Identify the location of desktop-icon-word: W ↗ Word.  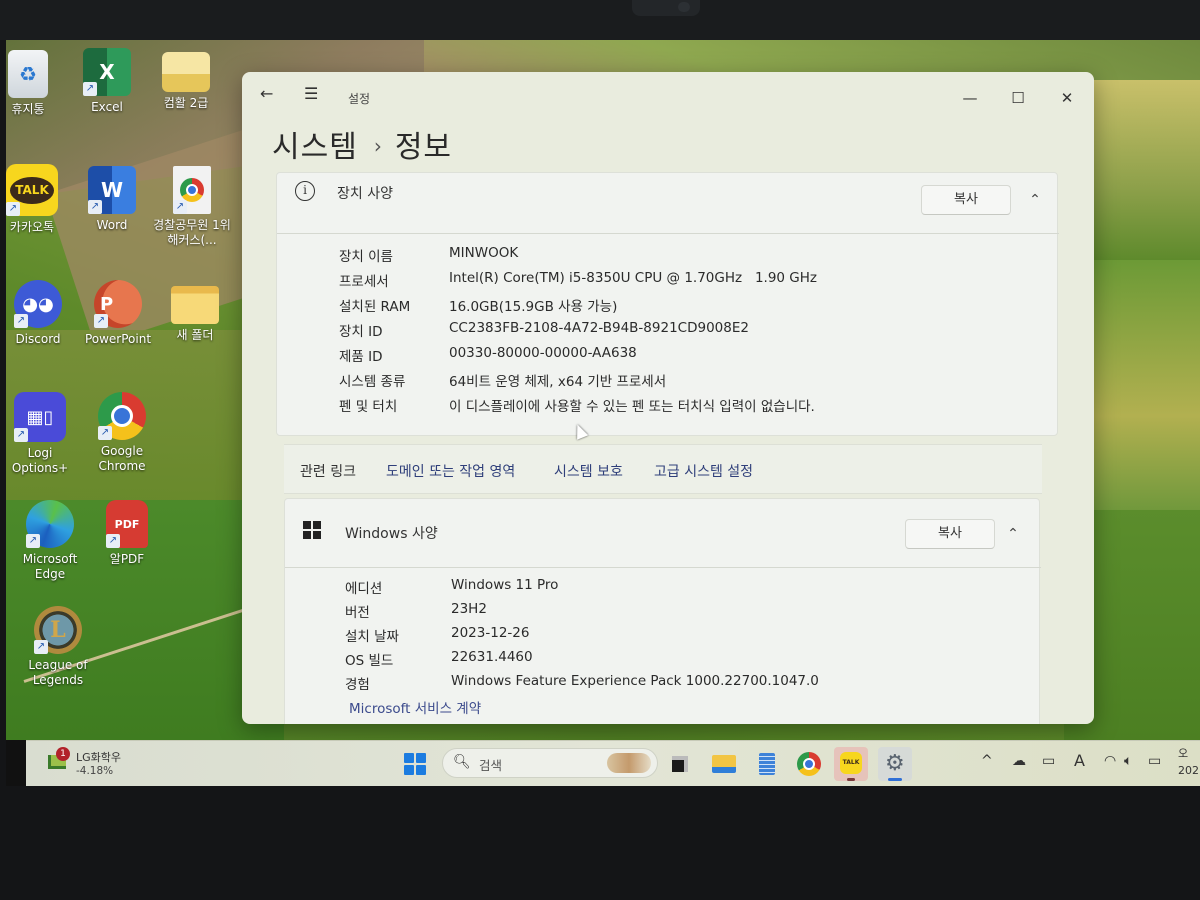
(112, 199).